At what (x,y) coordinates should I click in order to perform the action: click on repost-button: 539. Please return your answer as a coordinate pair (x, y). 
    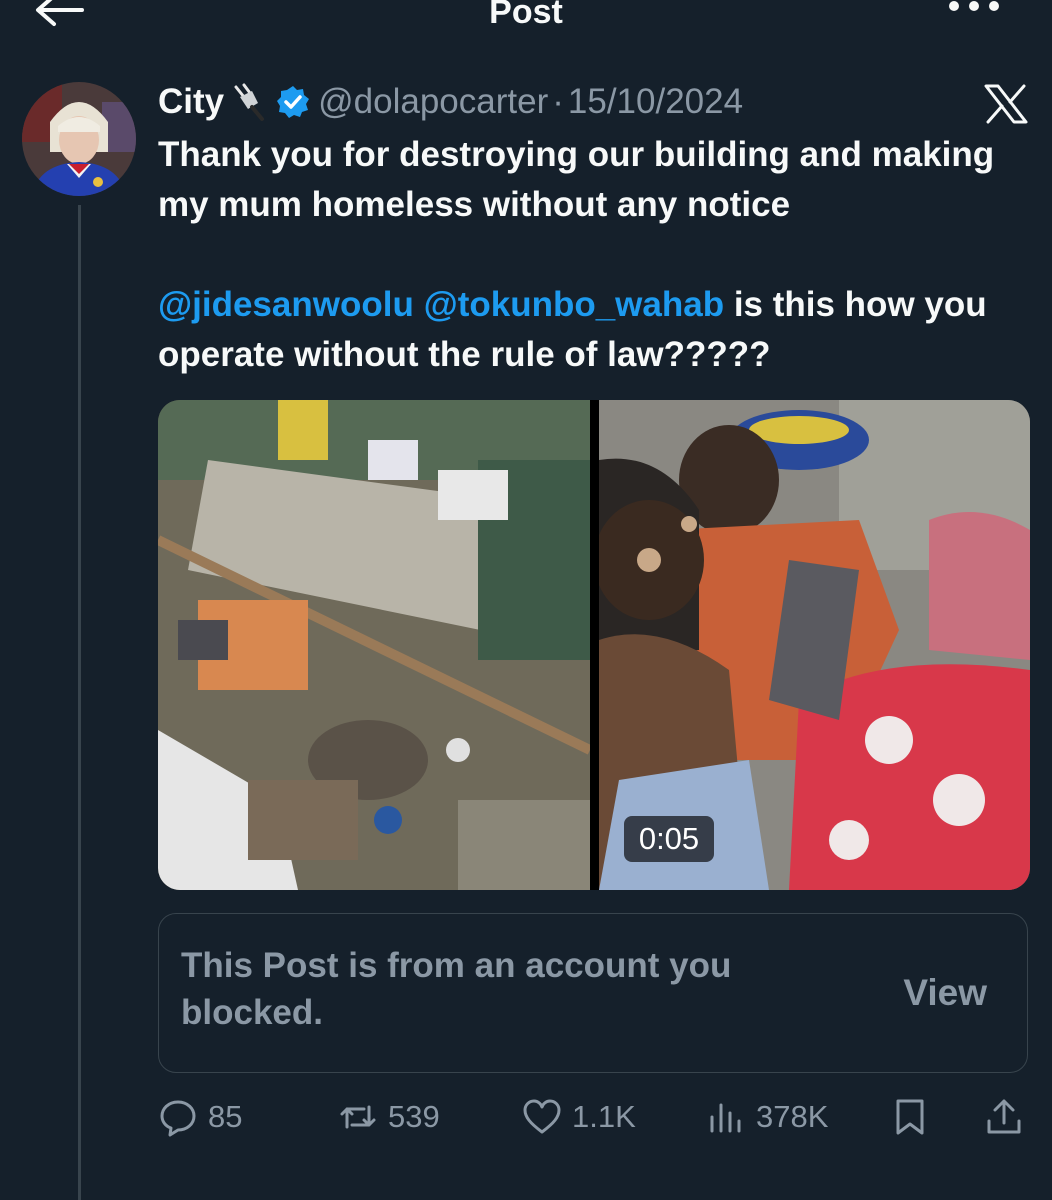
    Looking at the image, I should click on (389, 1117).